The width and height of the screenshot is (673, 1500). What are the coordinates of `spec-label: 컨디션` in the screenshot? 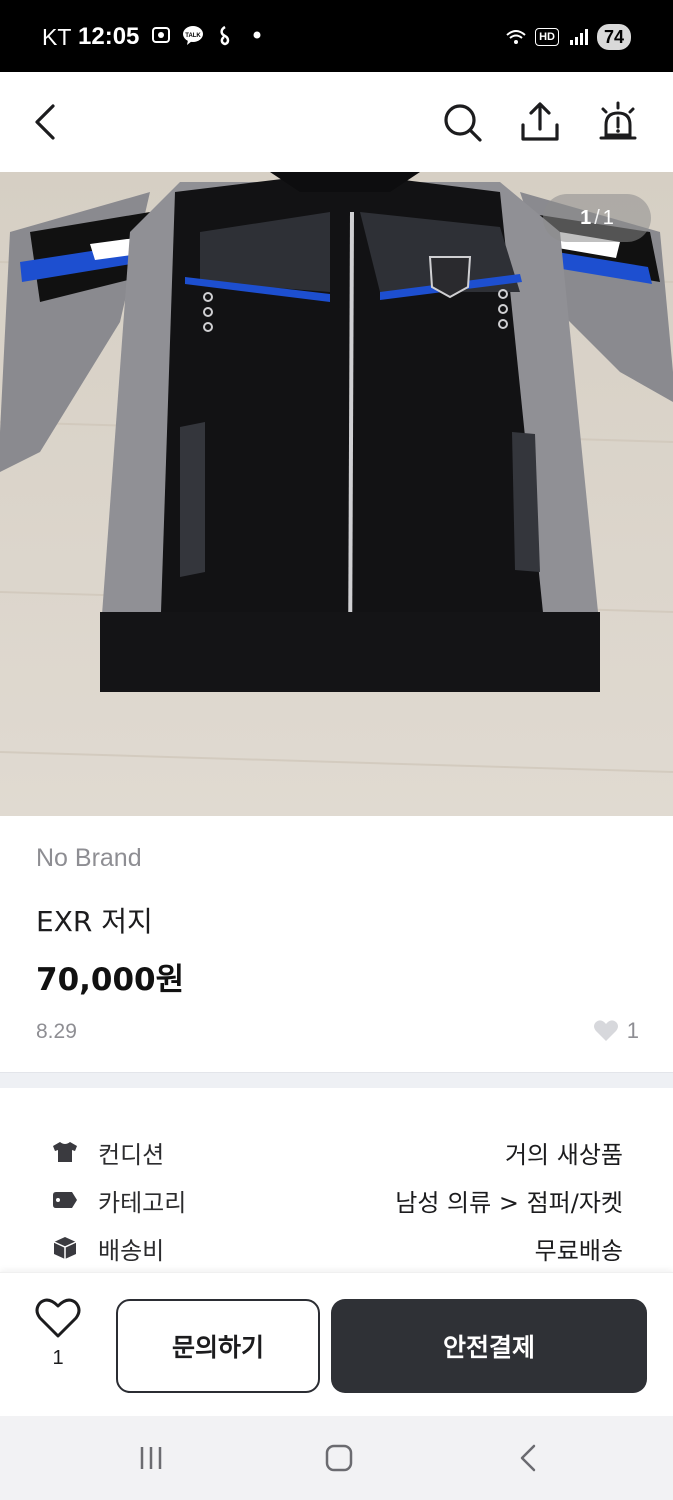 It's located at (131, 1154).